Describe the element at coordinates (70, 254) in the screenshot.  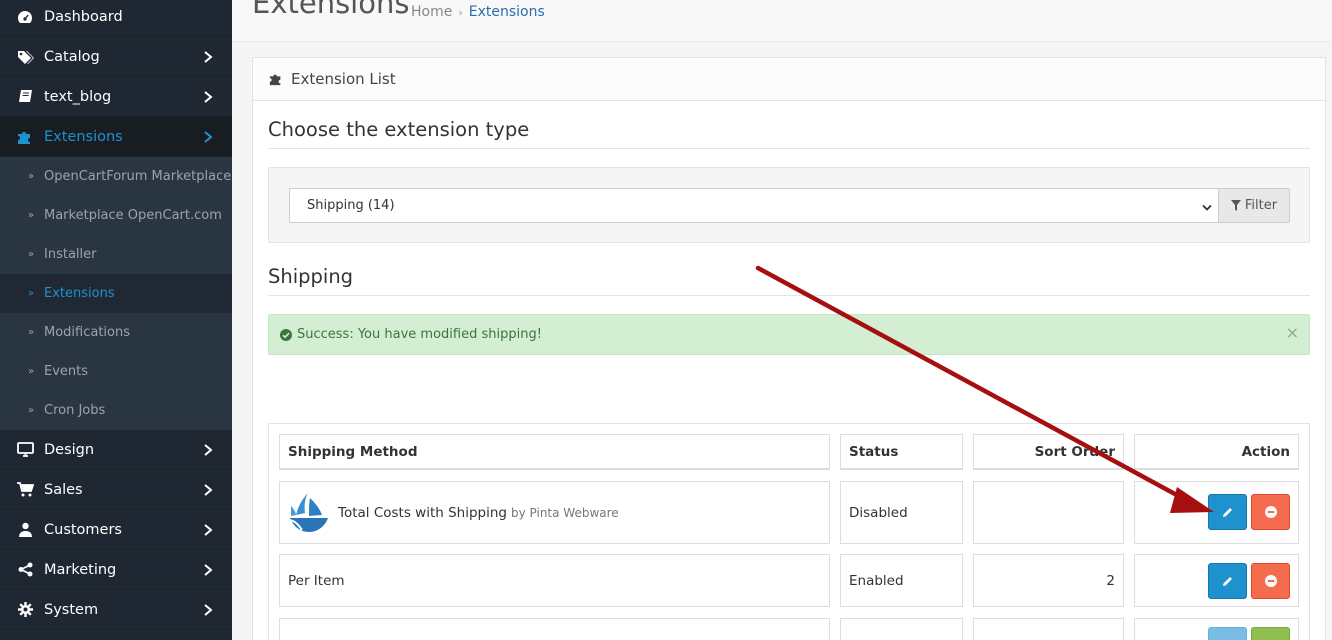
I see `submenu-item-label: Installer` at that location.